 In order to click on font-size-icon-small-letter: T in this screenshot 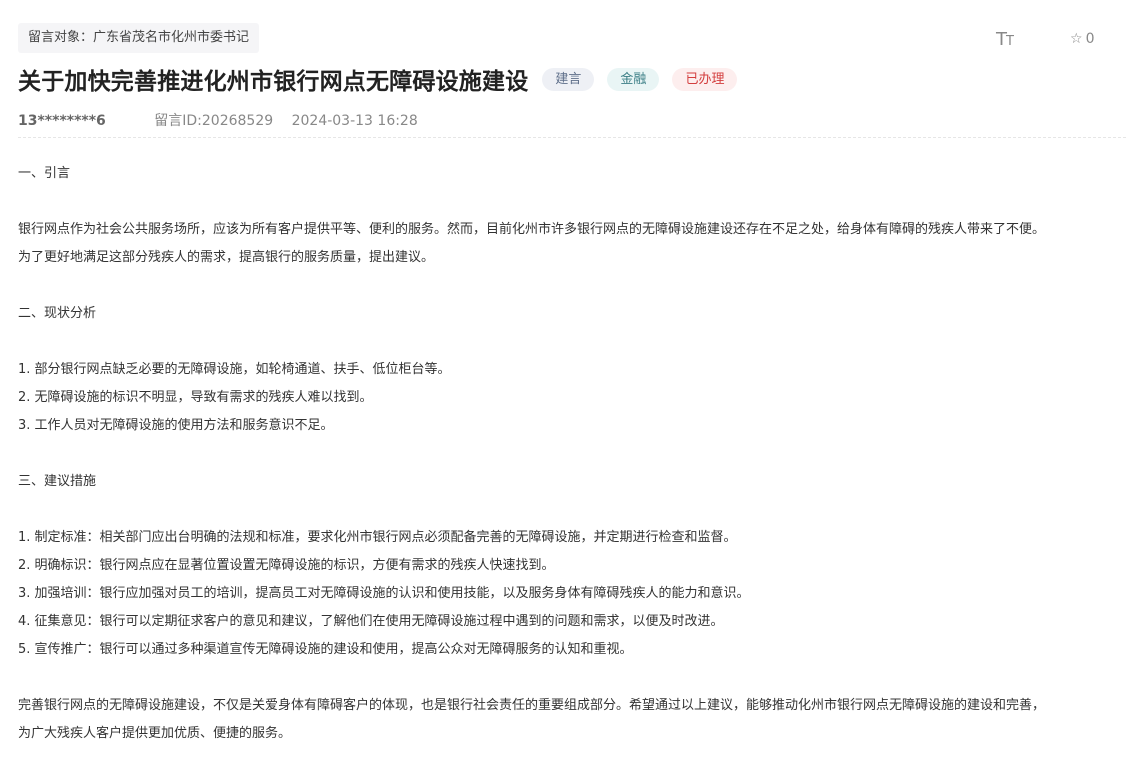, I will do `click(1010, 41)`.